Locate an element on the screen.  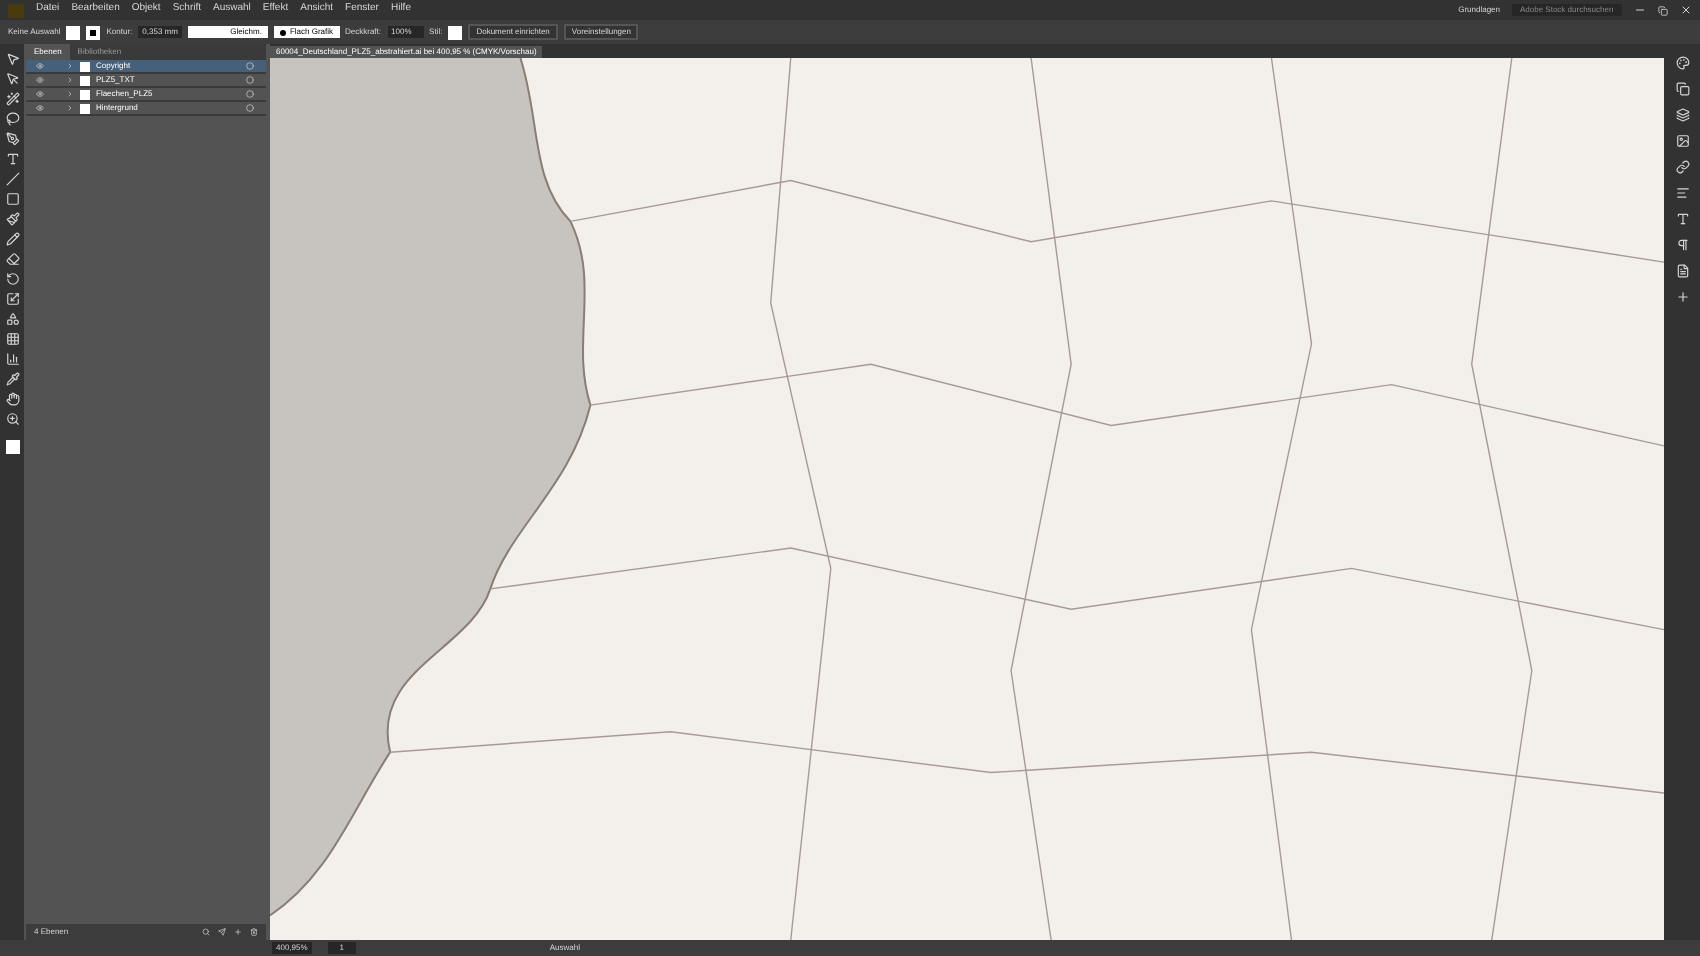
trash-icon is located at coordinates (254, 932).